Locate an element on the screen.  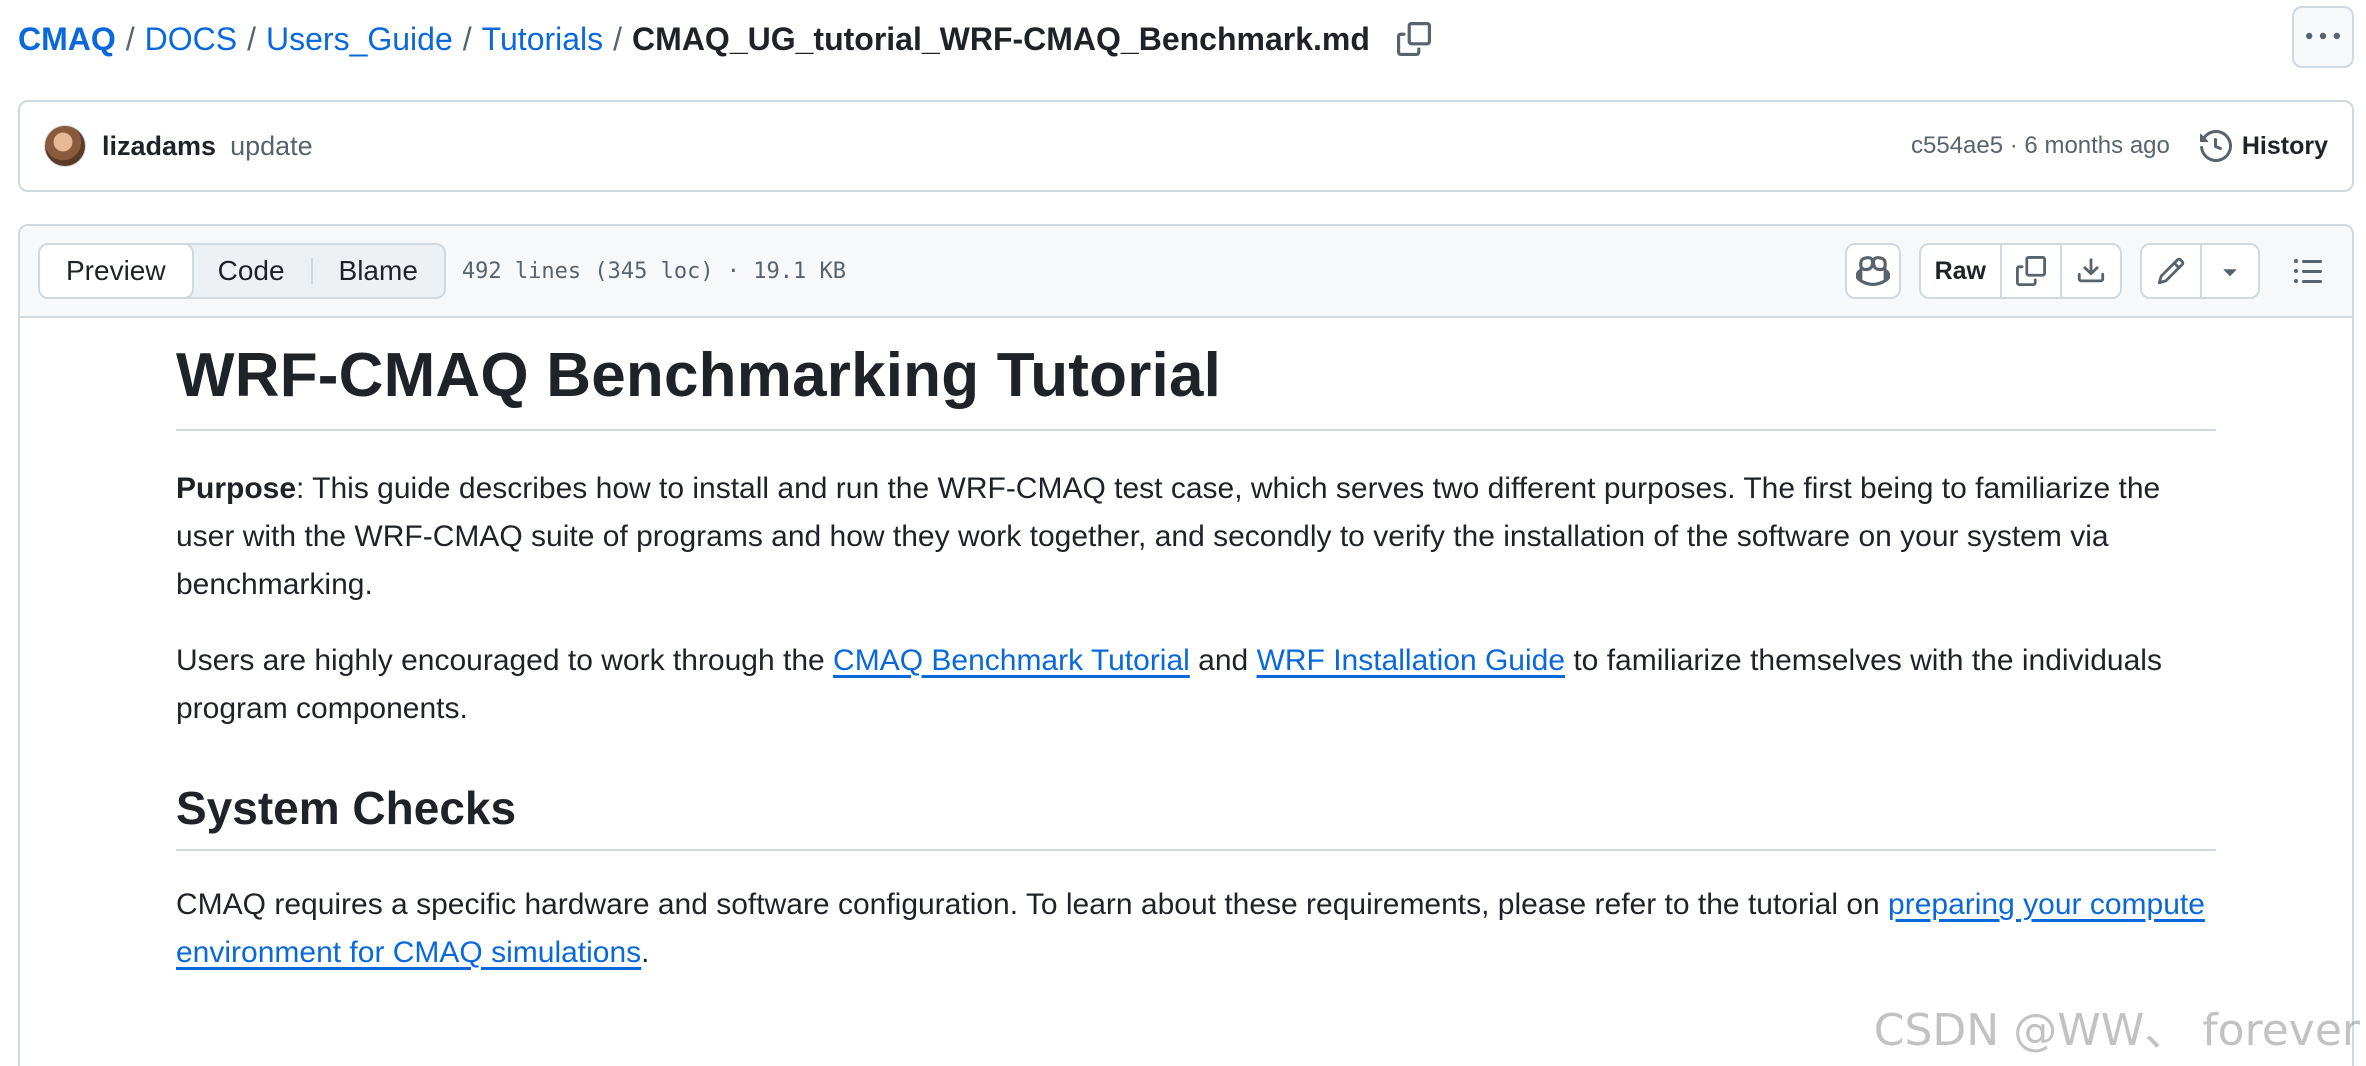
tab-code: Code is located at coordinates (251, 271).